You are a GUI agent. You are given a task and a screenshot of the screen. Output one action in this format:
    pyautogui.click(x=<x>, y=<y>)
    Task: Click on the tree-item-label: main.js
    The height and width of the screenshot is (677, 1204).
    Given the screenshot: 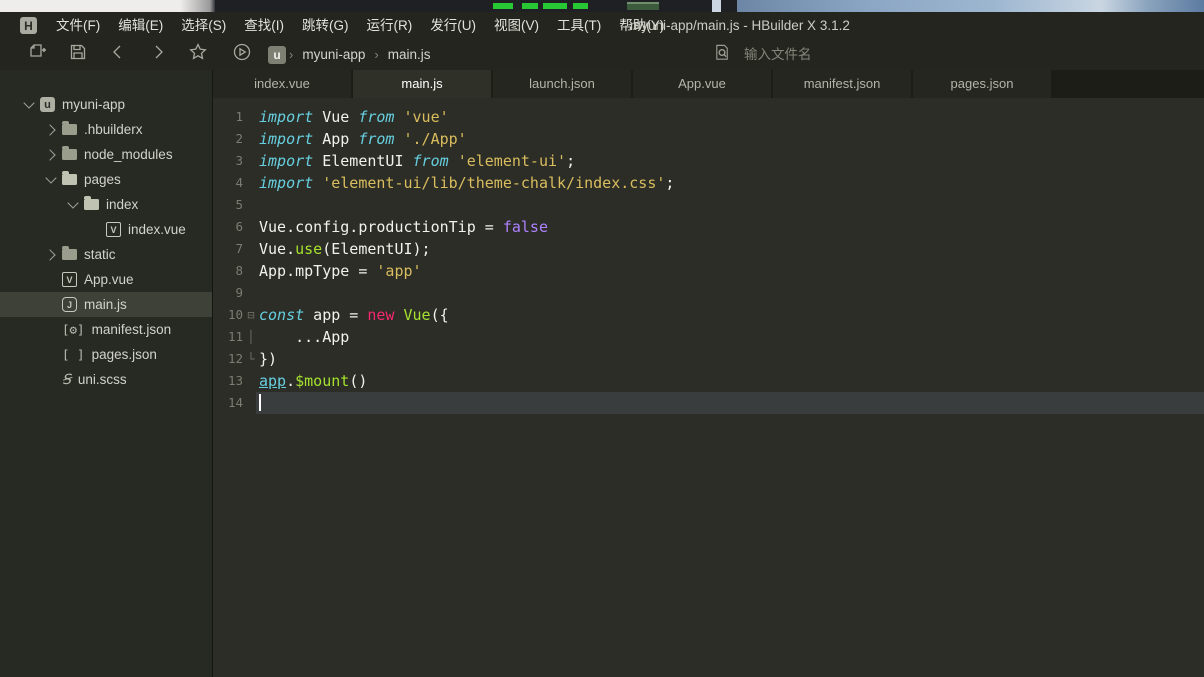 What is the action you would take?
    pyautogui.click(x=105, y=304)
    